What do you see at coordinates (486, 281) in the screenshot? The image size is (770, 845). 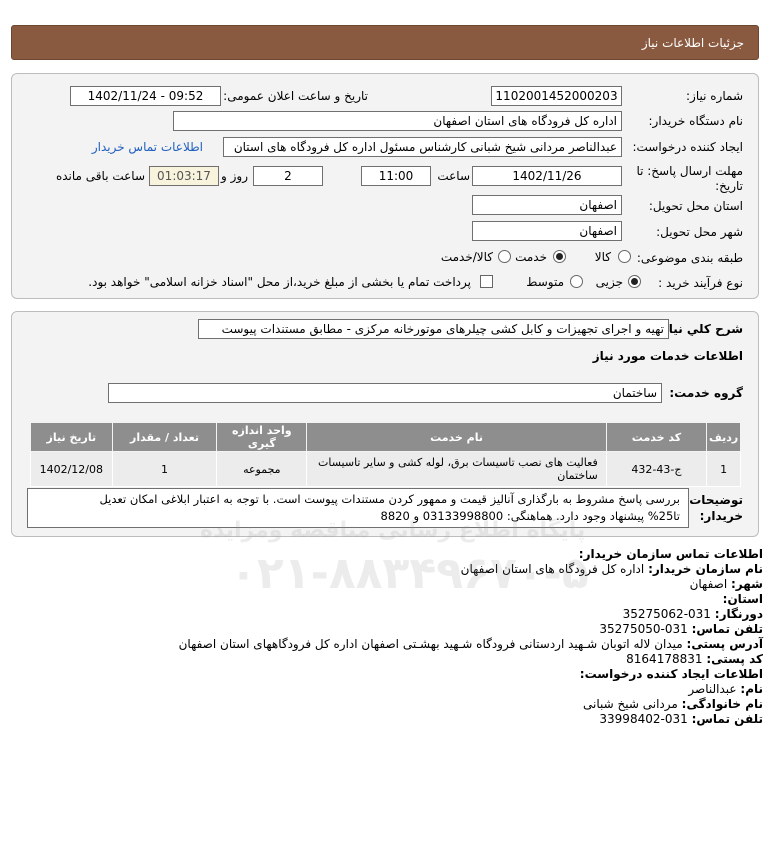 I see `payment-treasury-checkbox` at bounding box center [486, 281].